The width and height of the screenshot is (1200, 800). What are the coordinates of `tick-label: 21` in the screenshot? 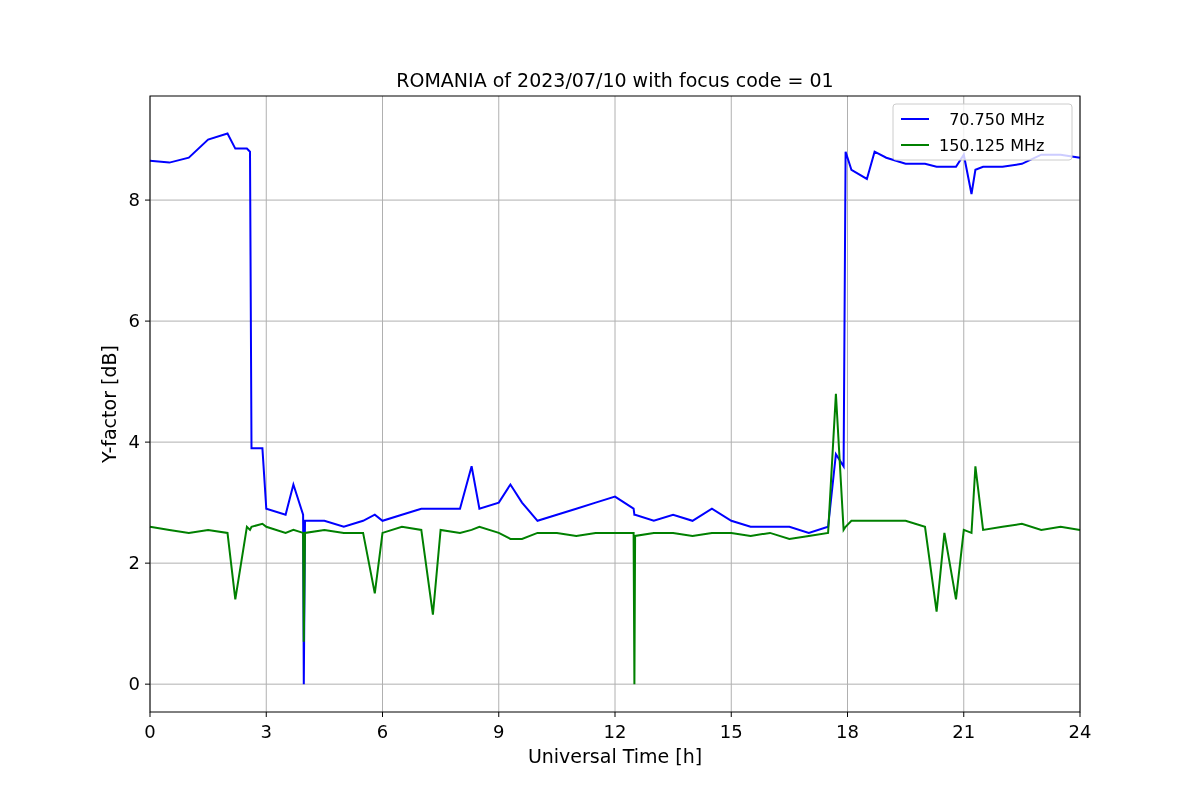 It's located at (964, 731).